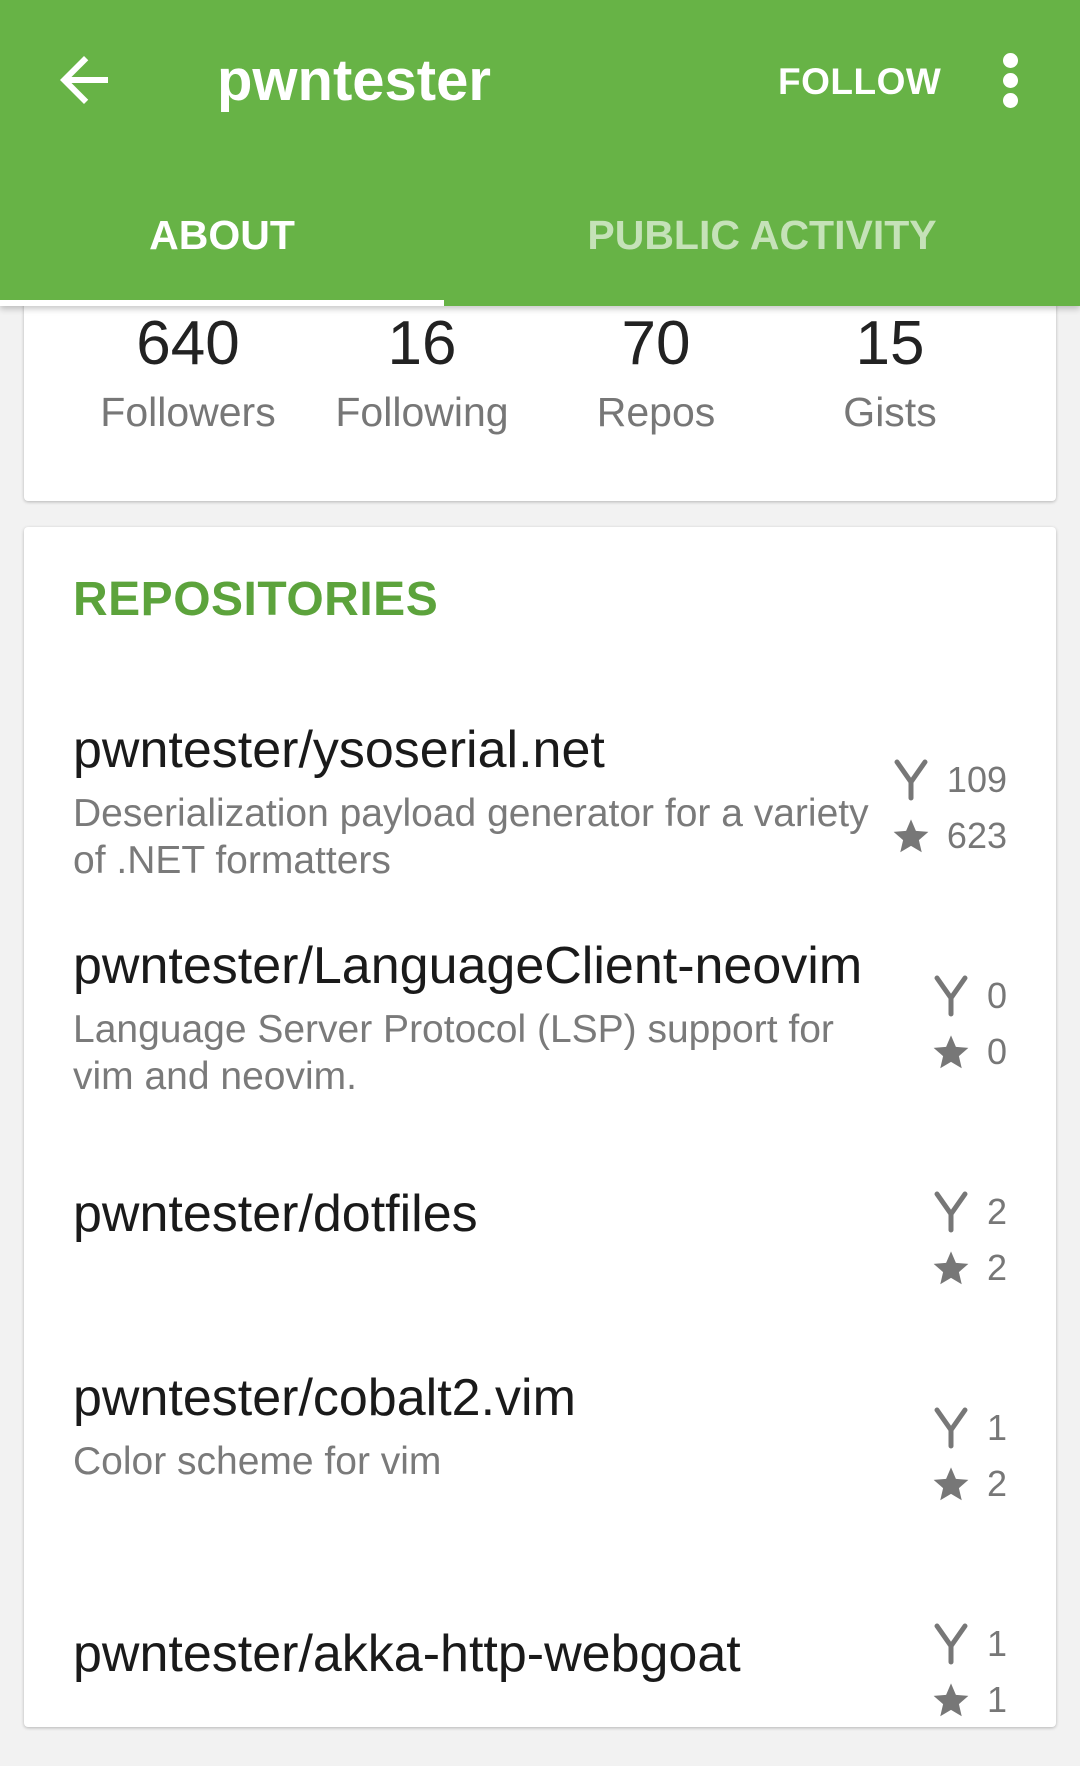 The height and width of the screenshot is (1766, 1080). I want to click on repo-stats: 0 0, so click(937, 1024).